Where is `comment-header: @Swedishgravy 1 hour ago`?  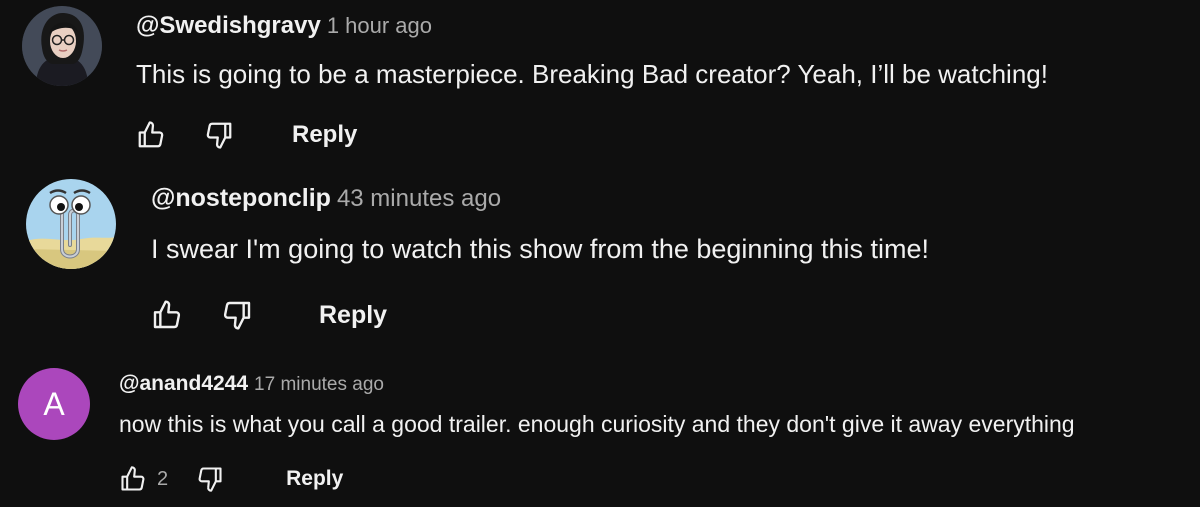
comment-header: @Swedishgravy 1 hour ago is located at coordinates (284, 26).